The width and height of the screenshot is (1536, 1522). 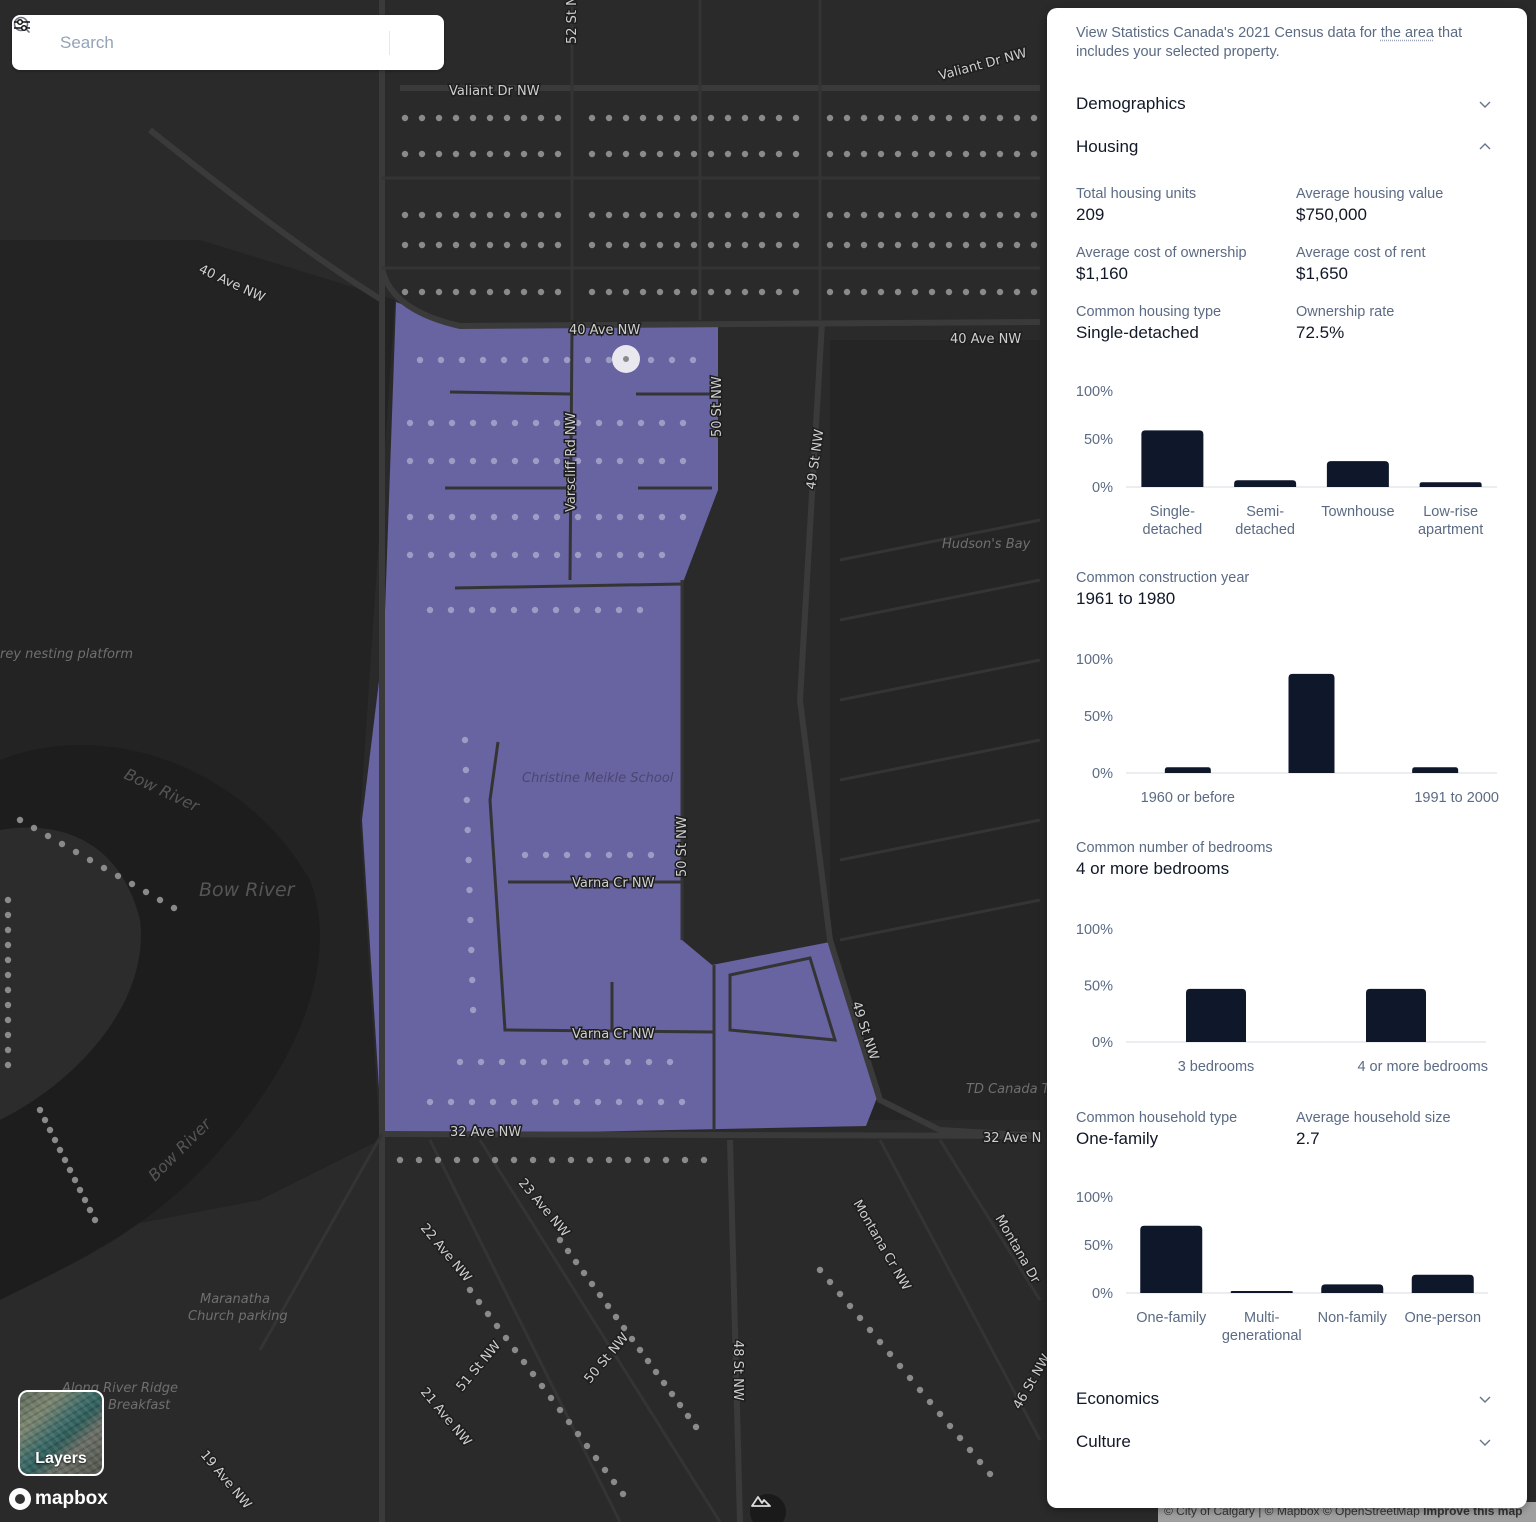 What do you see at coordinates (1485, 145) in the screenshot?
I see `chevron-up-icon` at bounding box center [1485, 145].